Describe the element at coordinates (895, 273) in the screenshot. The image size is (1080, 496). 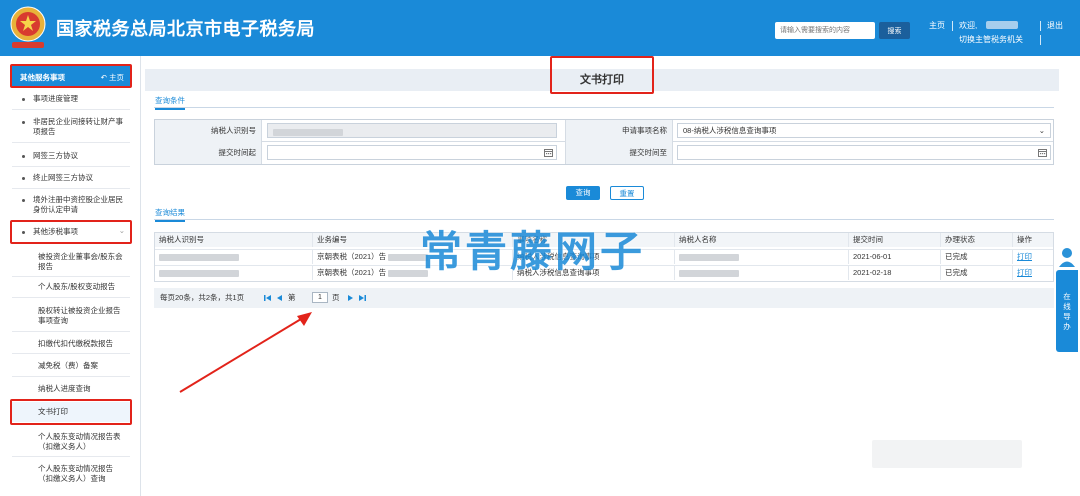
I see `submit-time-cell: 2021-02-18` at that location.